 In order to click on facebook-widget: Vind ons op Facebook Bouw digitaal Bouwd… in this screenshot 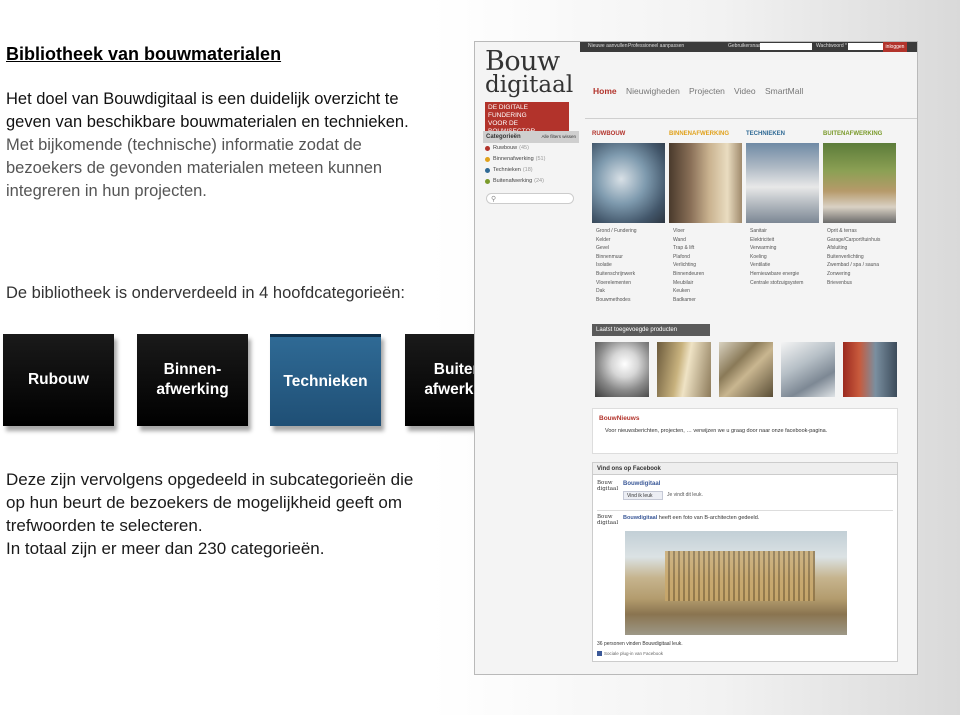, I will do `click(745, 562)`.